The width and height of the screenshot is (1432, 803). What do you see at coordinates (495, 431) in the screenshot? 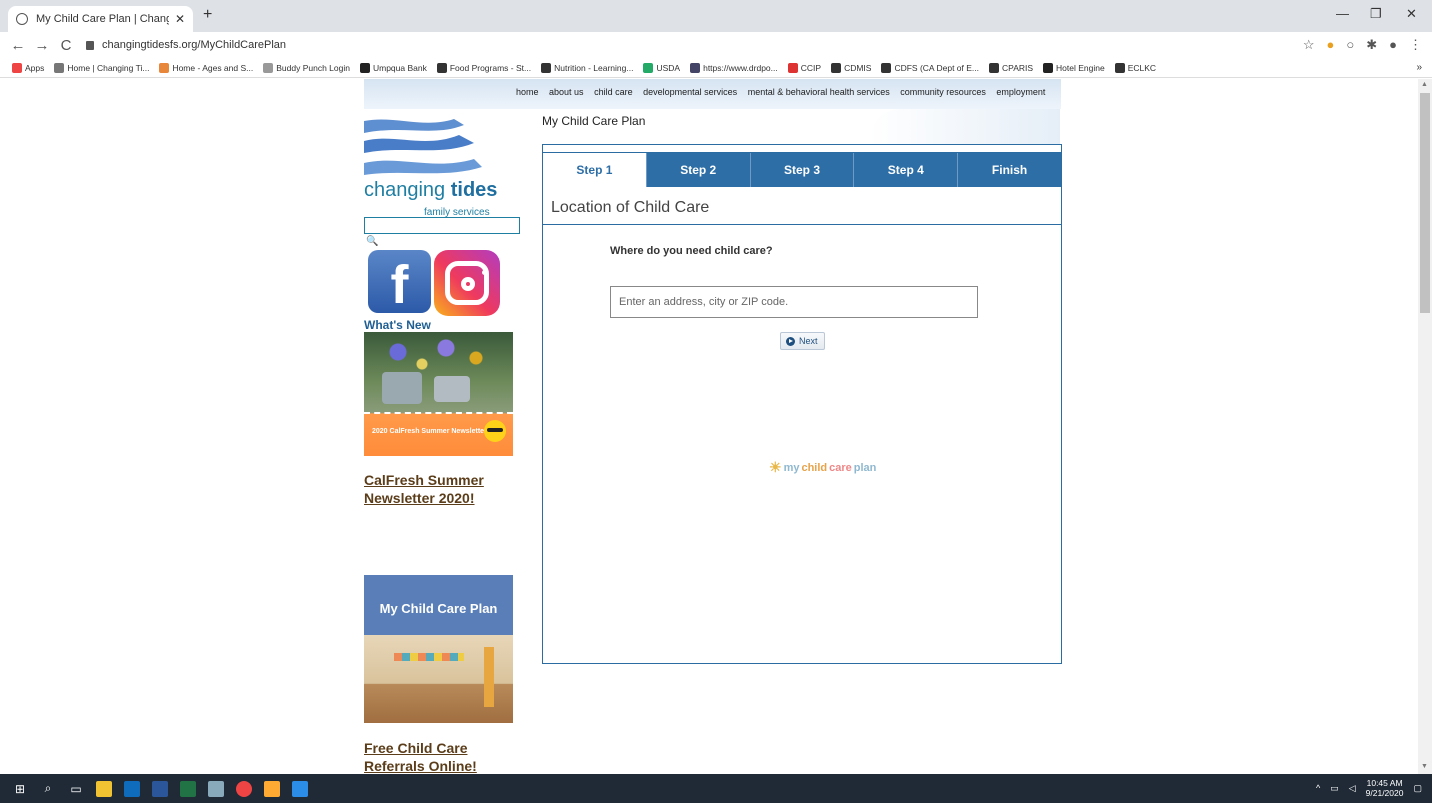
I see `sun-icon` at bounding box center [495, 431].